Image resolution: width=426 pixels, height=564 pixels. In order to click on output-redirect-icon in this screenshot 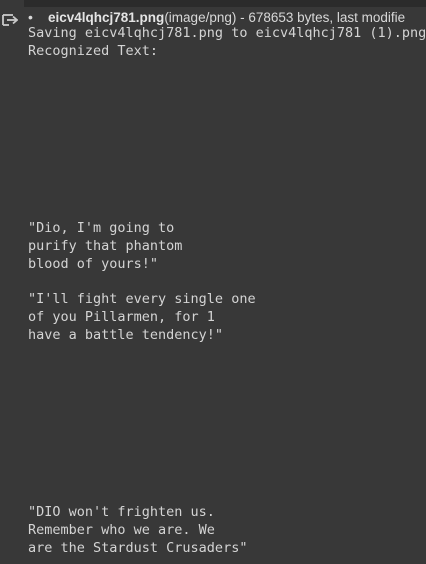, I will do `click(9, 20)`.